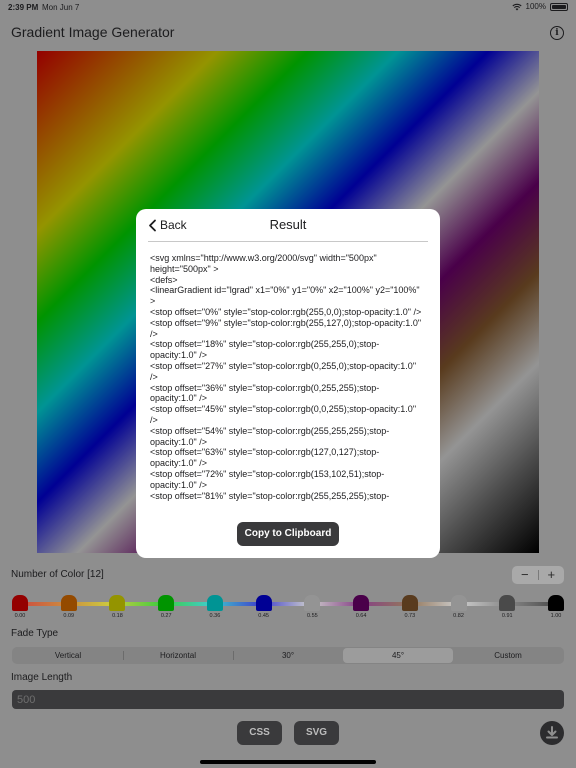  I want to click on fade-type-segmented-control: Vertical Horizontal 30° 45° Custom, so click(288, 655).